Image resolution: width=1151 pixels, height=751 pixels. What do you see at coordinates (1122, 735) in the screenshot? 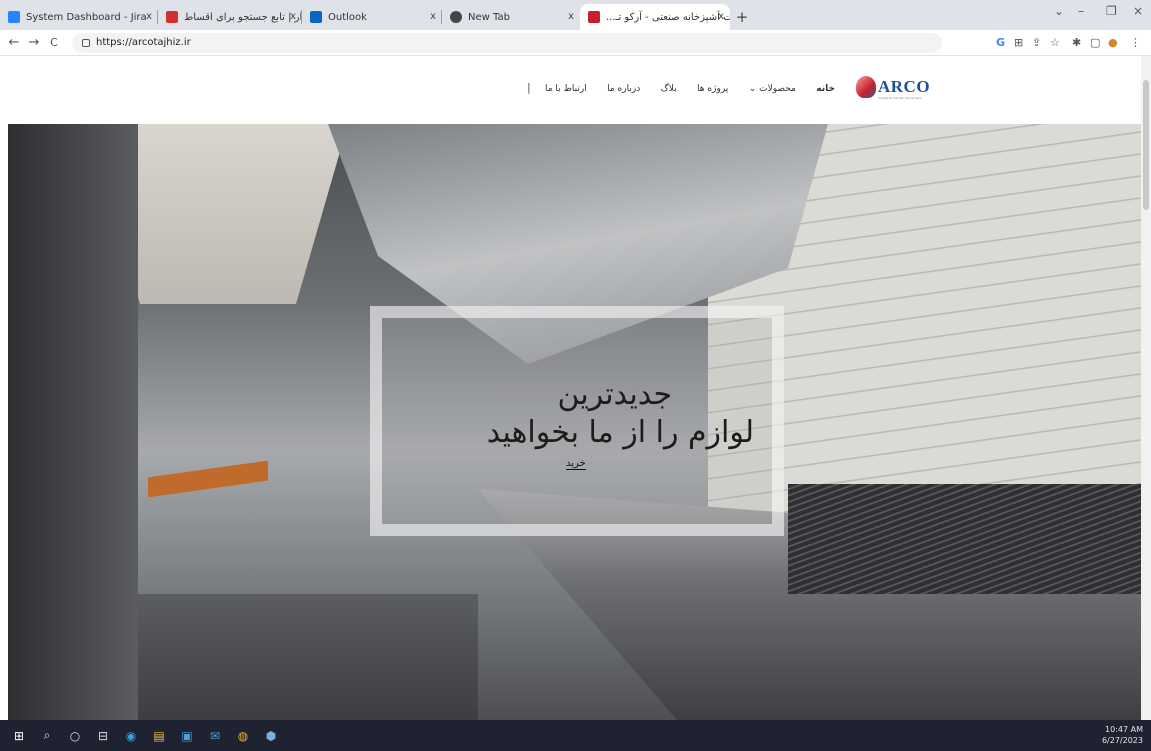
I see `system-clock: 10:47 AM 6/27/2023` at bounding box center [1122, 735].